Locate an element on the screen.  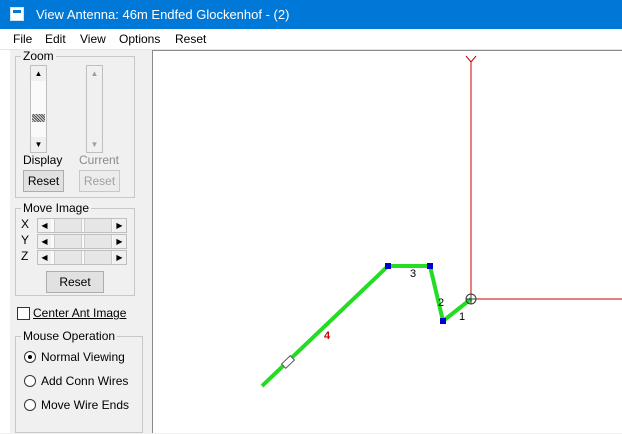
move-z-thumb is located at coordinates (68, 257).